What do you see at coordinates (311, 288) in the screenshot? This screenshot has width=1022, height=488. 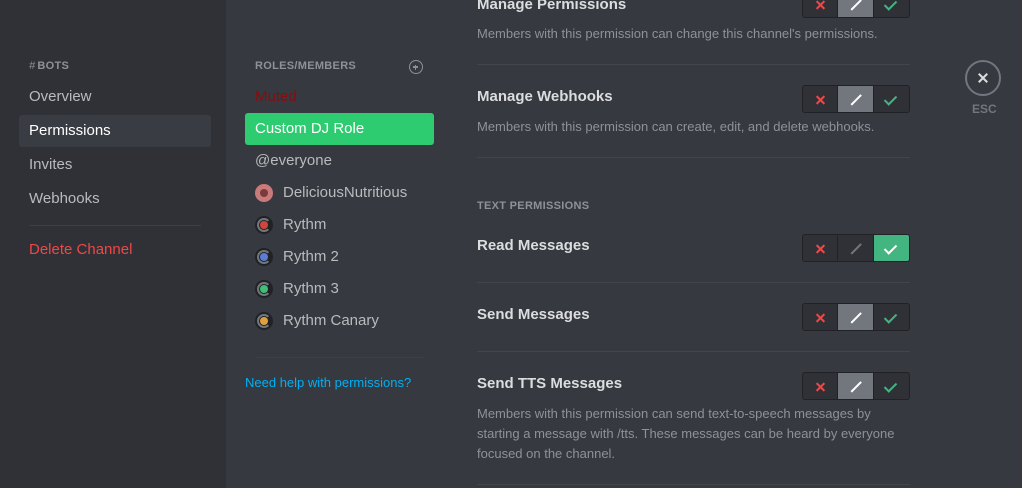 I see `member-label: Rythm 3` at bounding box center [311, 288].